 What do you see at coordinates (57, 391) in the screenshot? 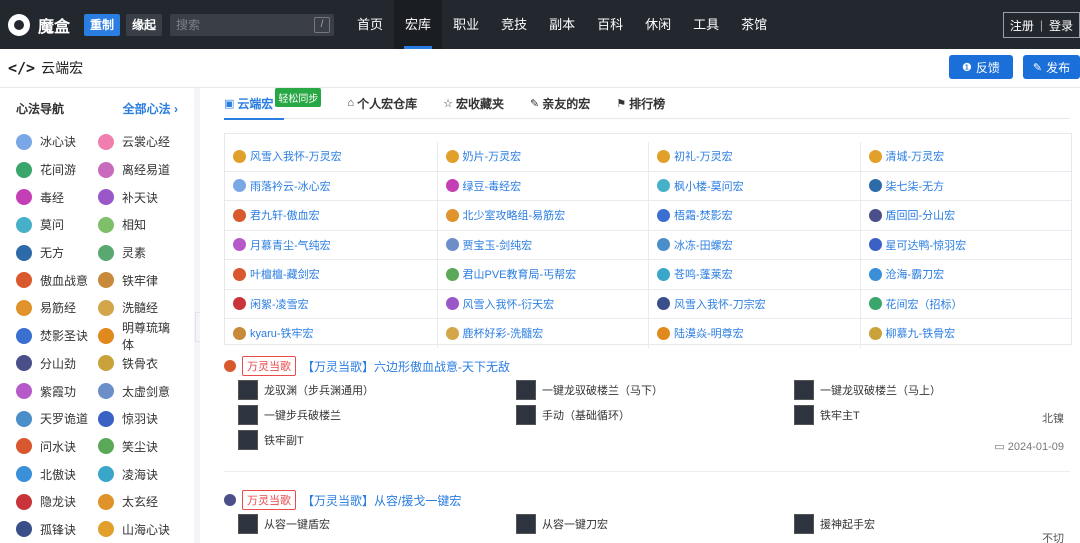
I see `sidebar-item-18: 紫霞功` at bounding box center [57, 391].